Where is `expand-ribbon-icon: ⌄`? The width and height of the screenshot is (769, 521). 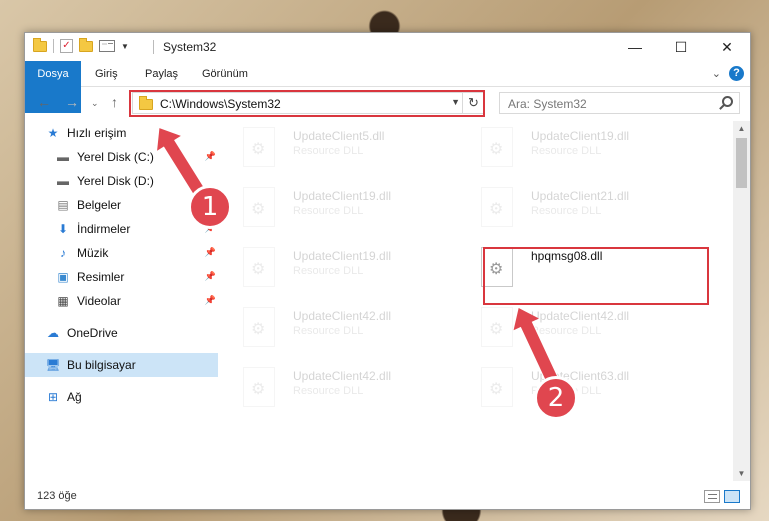 expand-ribbon-icon: ⌄ is located at coordinates (716, 73).